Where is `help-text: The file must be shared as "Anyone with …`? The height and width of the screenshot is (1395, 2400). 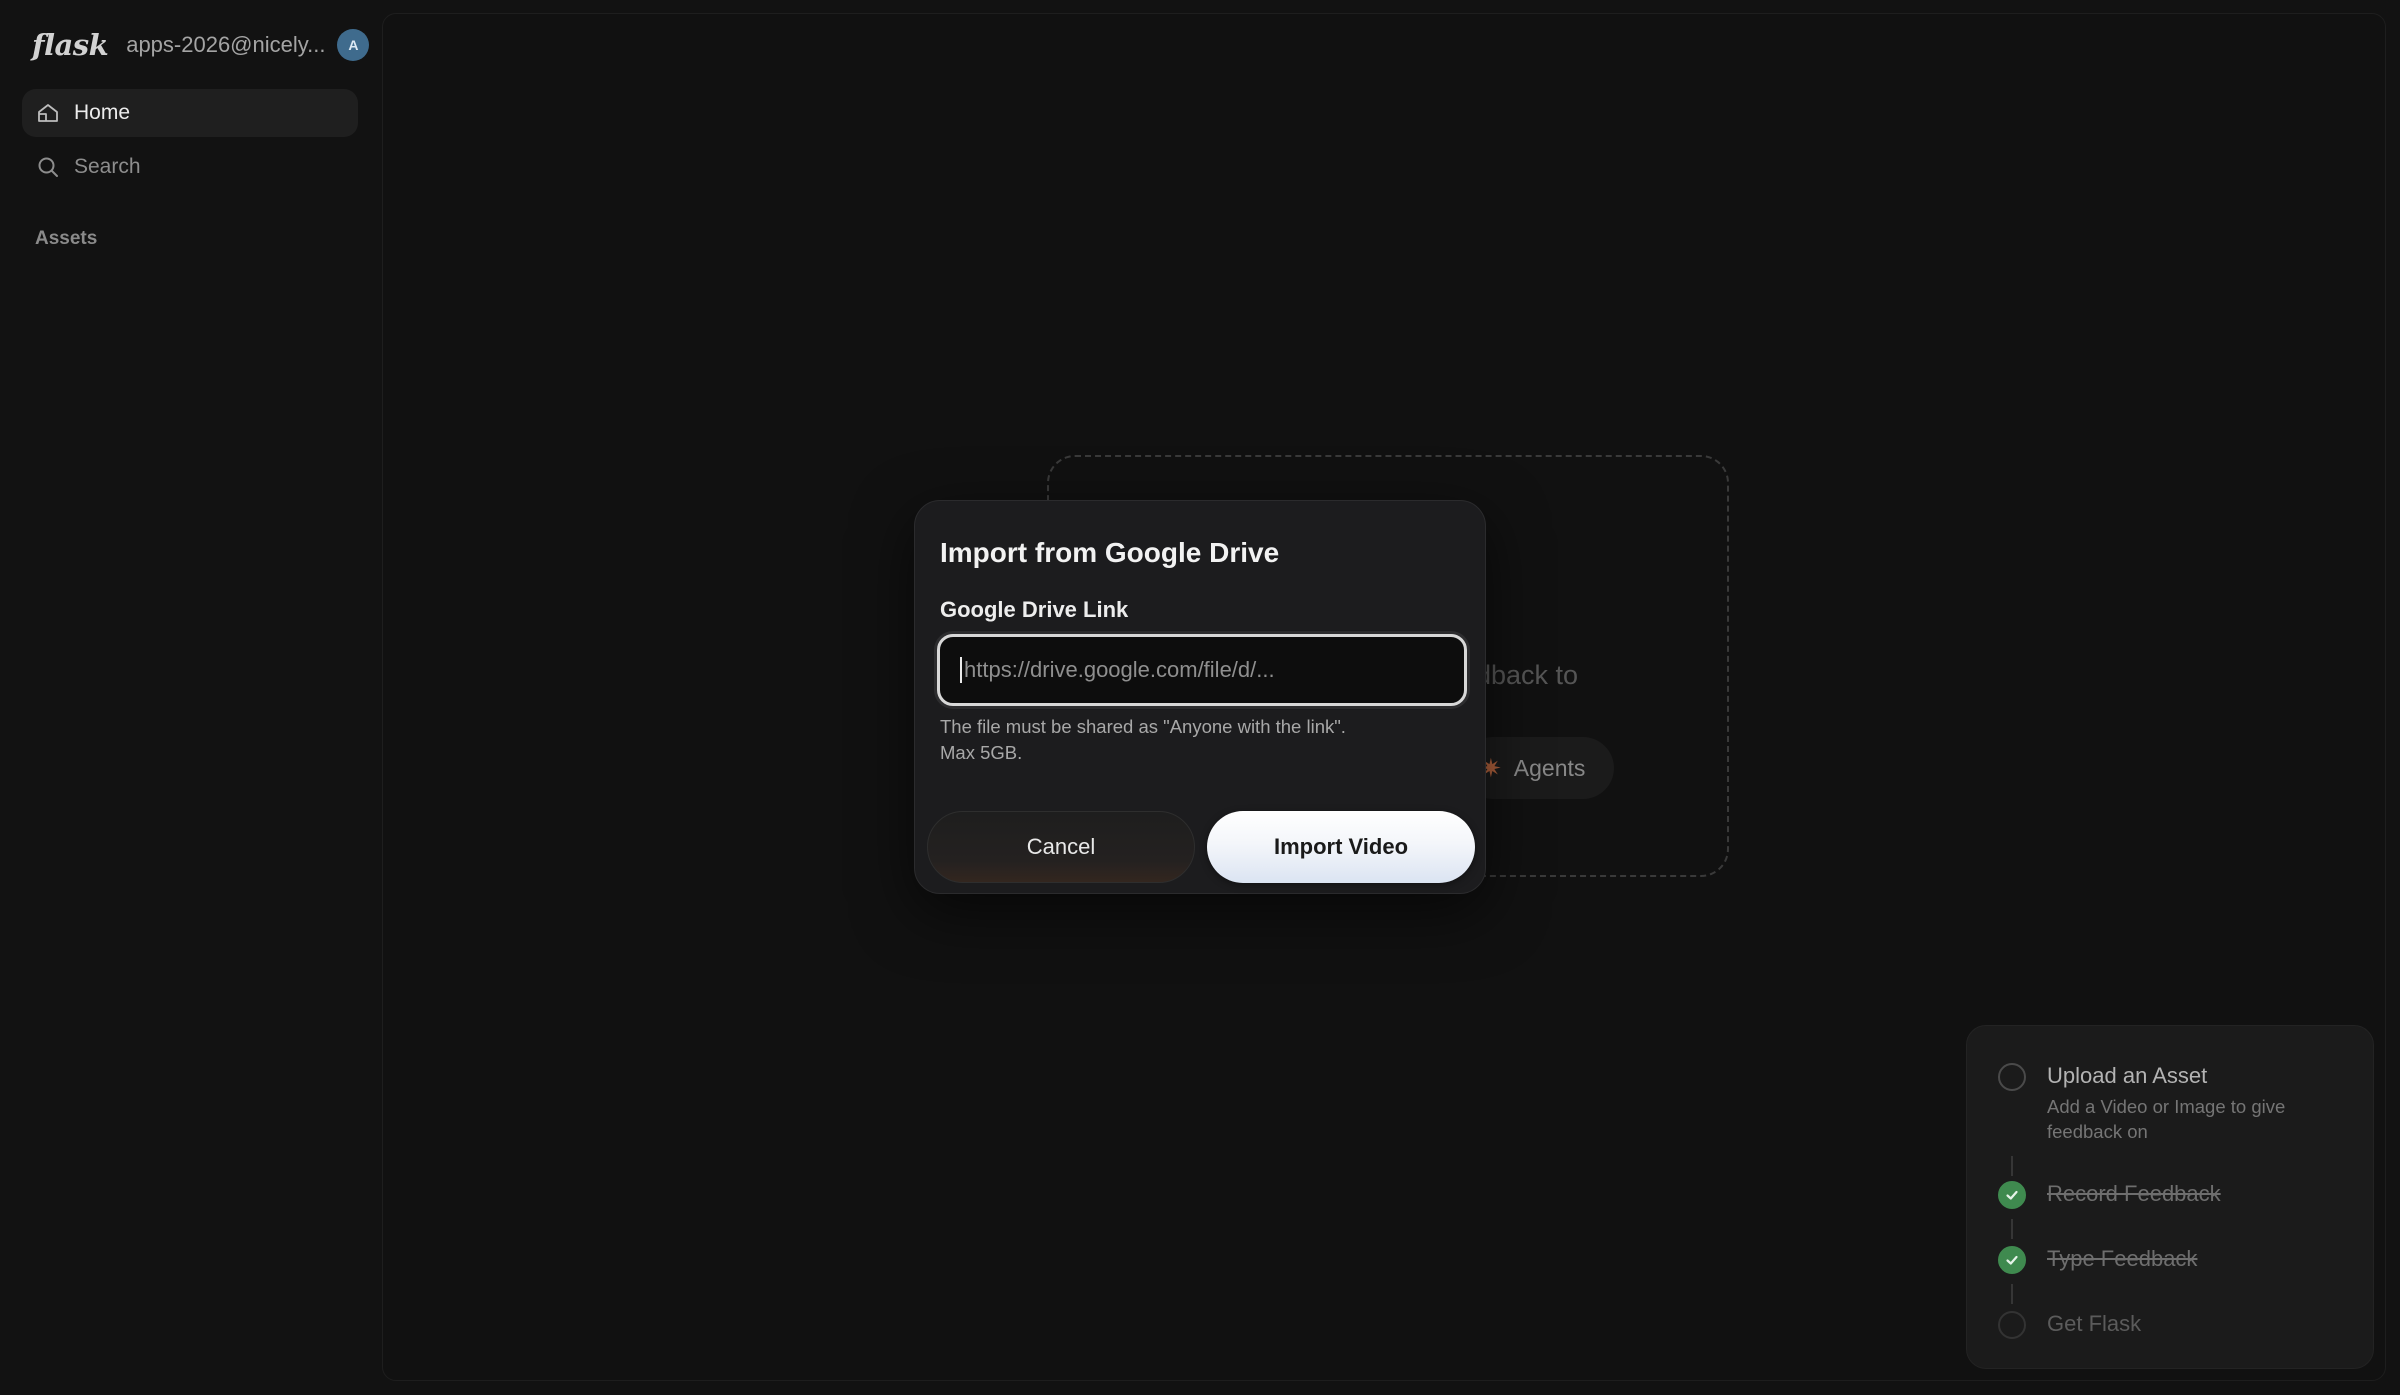
help-text: The file must be shared as "Anyone with … is located at coordinates (1180, 740).